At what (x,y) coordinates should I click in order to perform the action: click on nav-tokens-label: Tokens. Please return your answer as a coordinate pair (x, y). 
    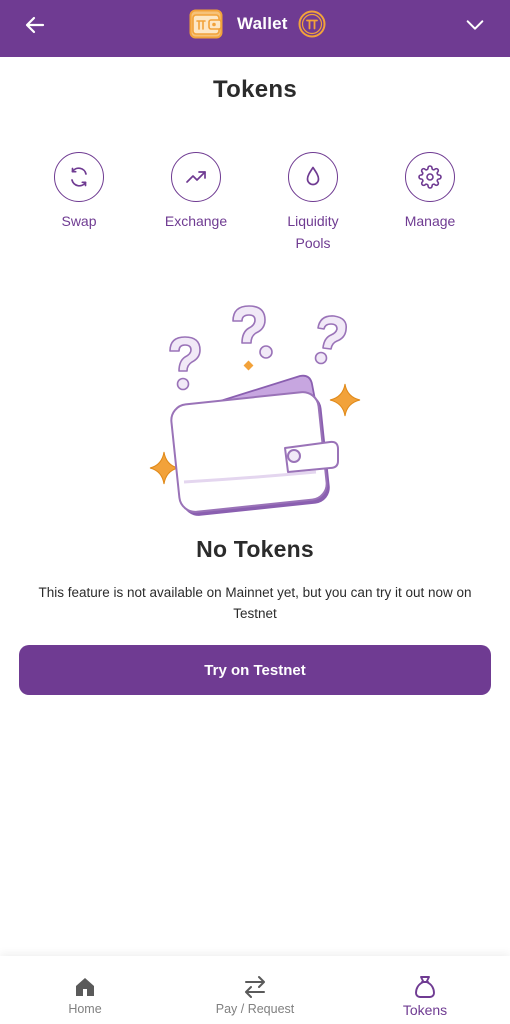
    Looking at the image, I should click on (425, 1010).